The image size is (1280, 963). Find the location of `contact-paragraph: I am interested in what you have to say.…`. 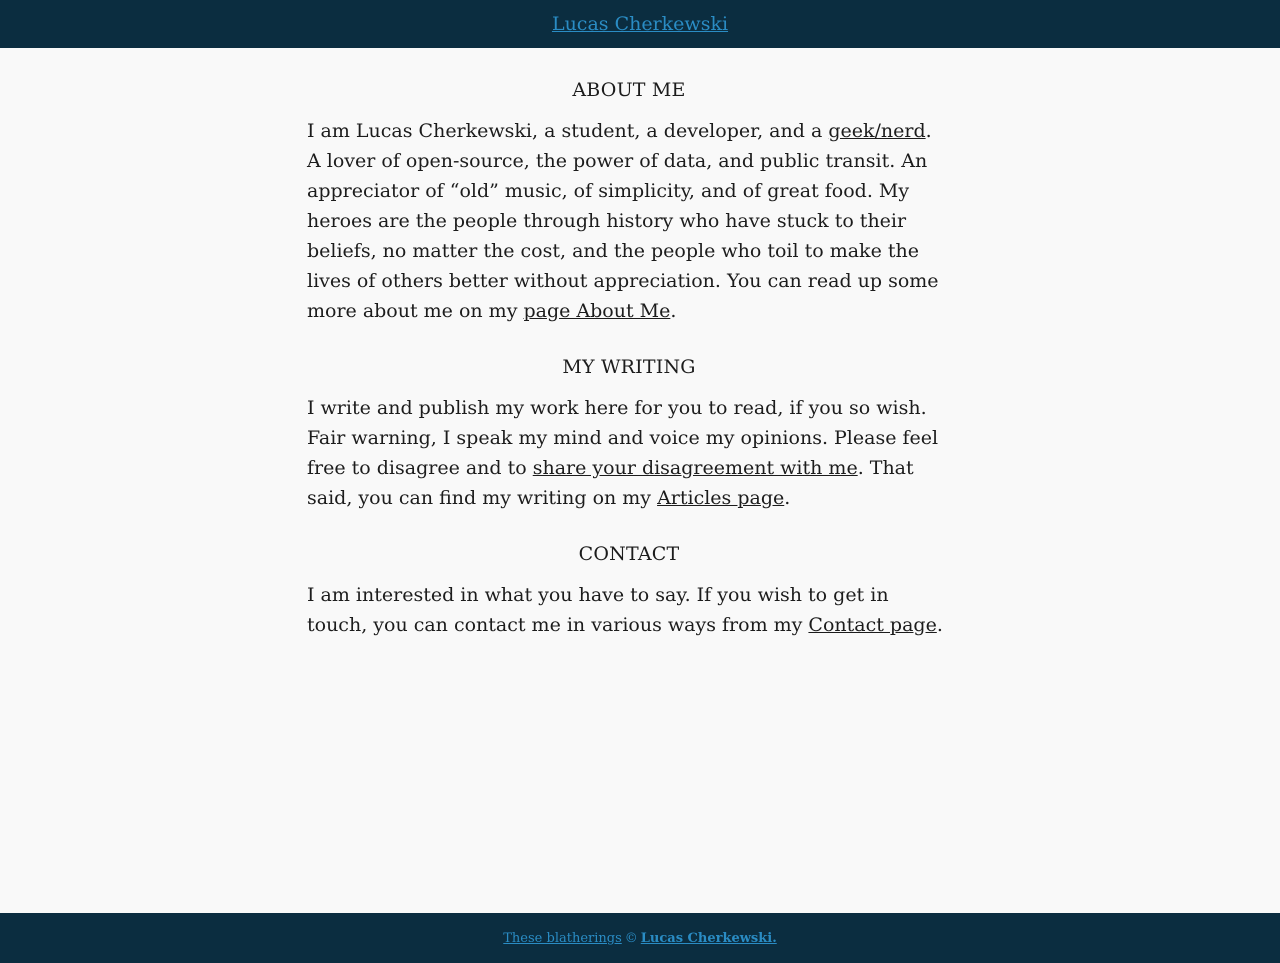

contact-paragraph: I am interested in what you have to say.… is located at coordinates (629, 610).